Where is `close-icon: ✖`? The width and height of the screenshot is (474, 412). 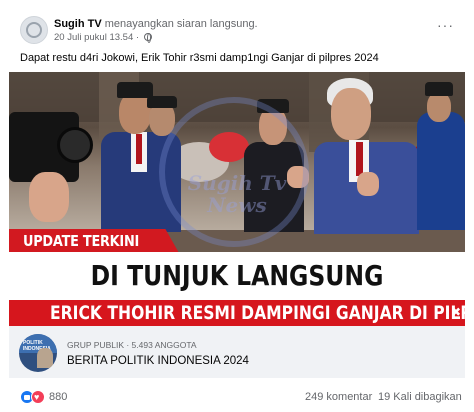
close-icon: ✖ is located at coordinates (456, 312).